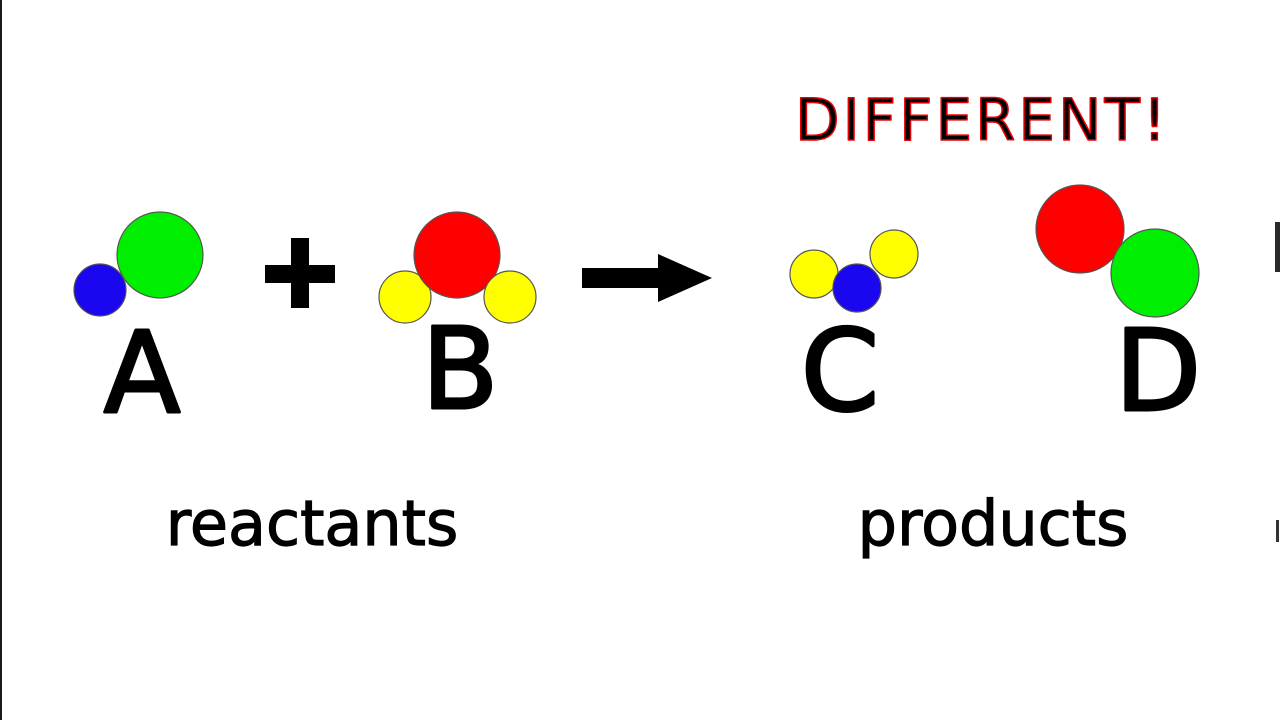  Describe the element at coordinates (312, 523) in the screenshot. I see `reactants-label: reactants` at that location.